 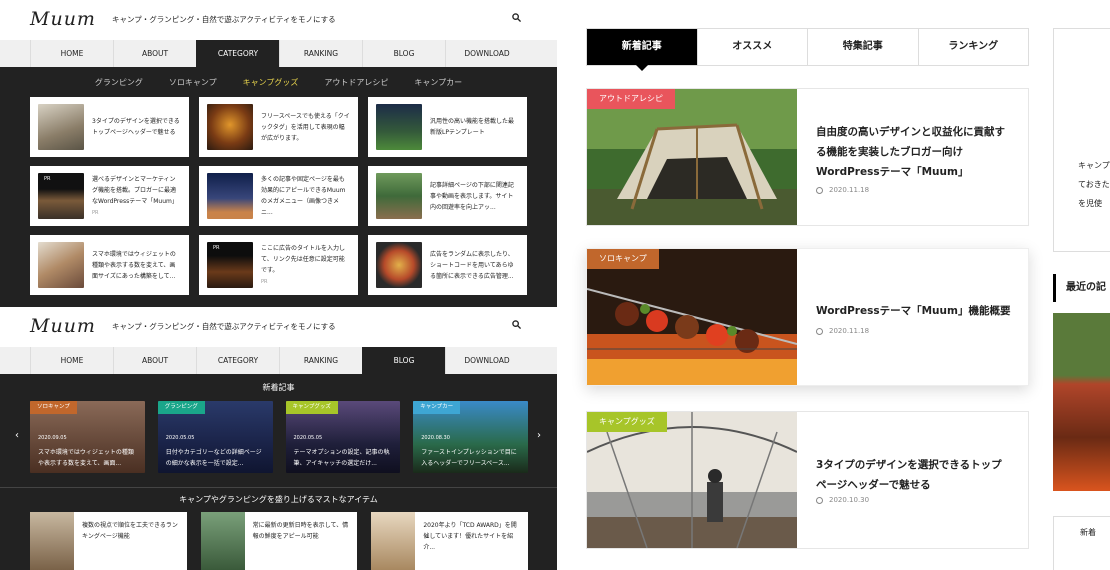 I want to click on dome-image, so click(x=692, y=480).